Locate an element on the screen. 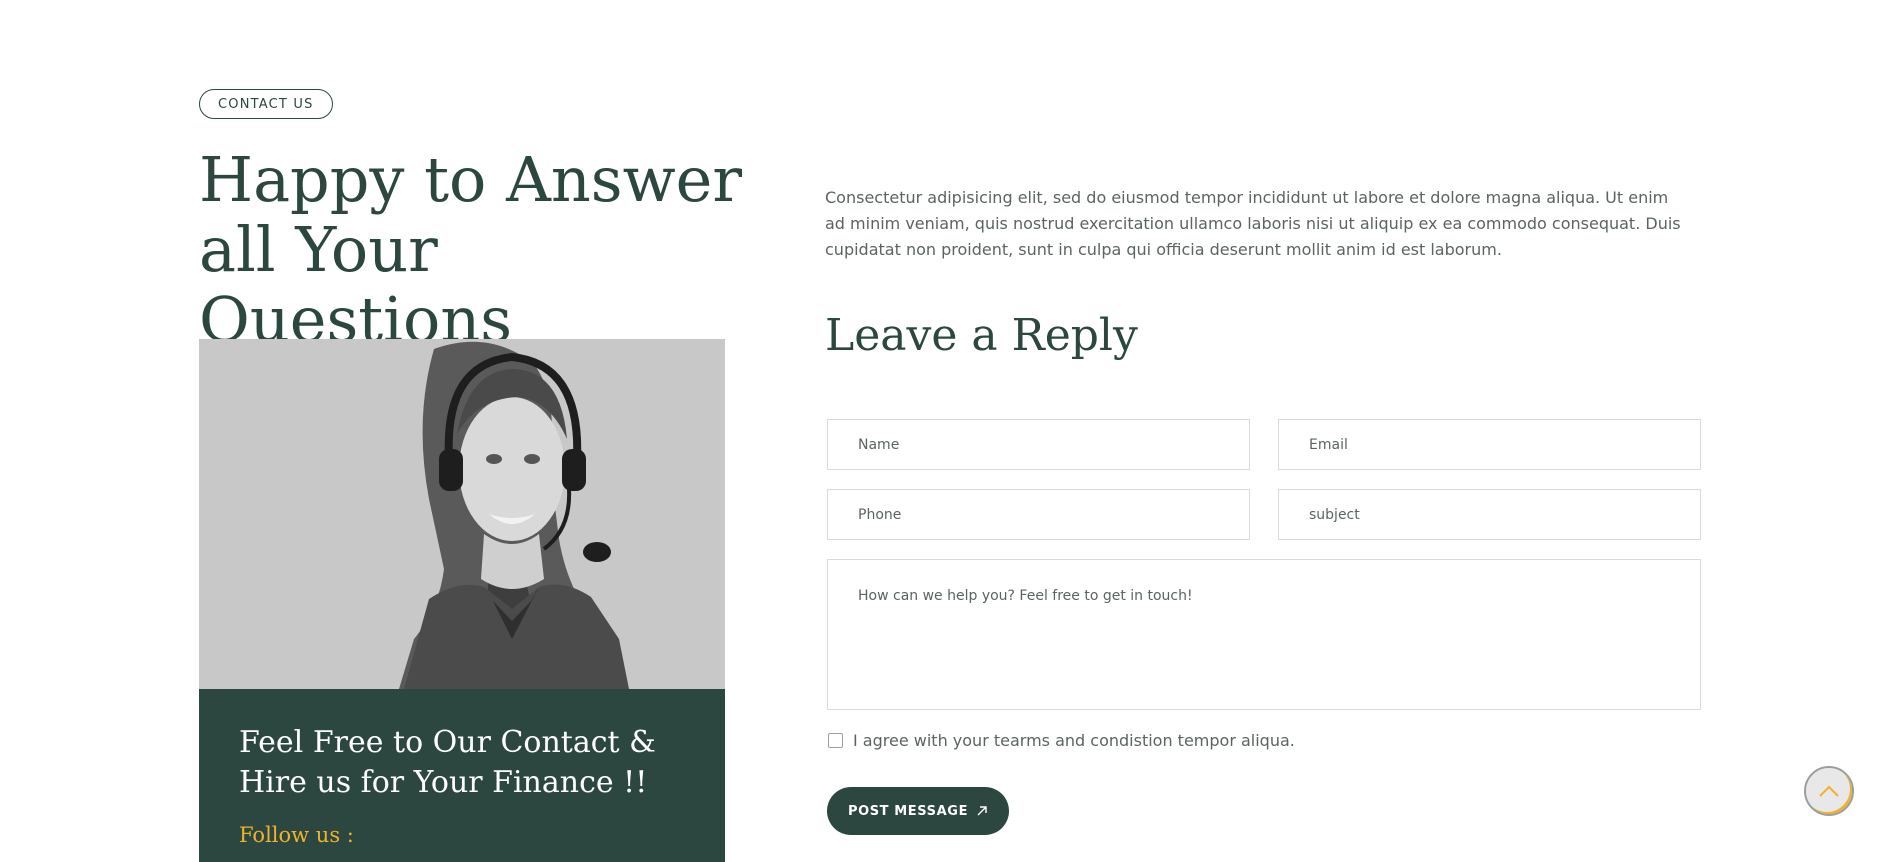  section-badge-label: CONTACT US is located at coordinates (266, 104).